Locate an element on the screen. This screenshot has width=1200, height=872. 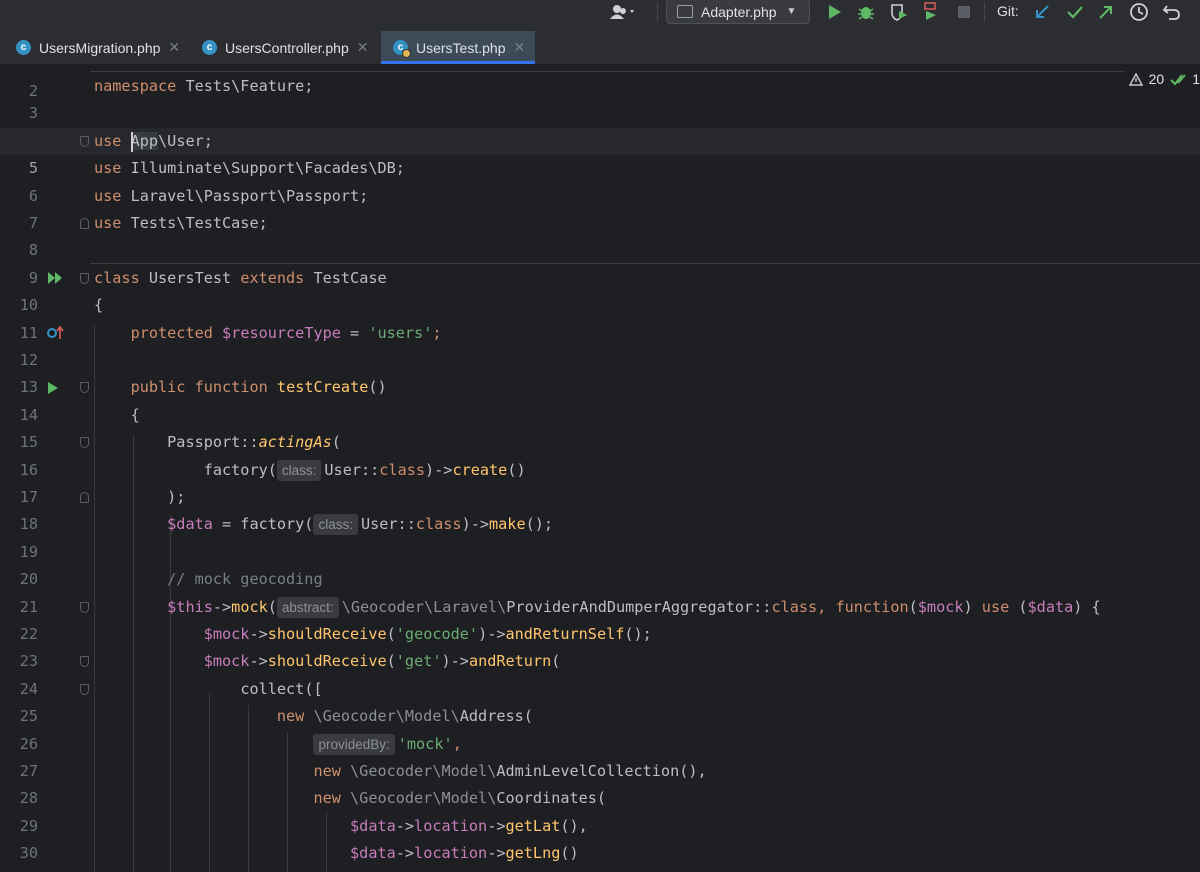
double-check-icon is located at coordinates (1178, 80).